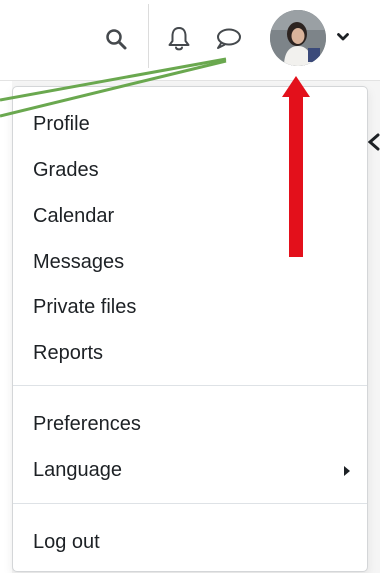 The height and width of the screenshot is (573, 380). Describe the element at coordinates (116, 39) in the screenshot. I see `search-icon` at that location.